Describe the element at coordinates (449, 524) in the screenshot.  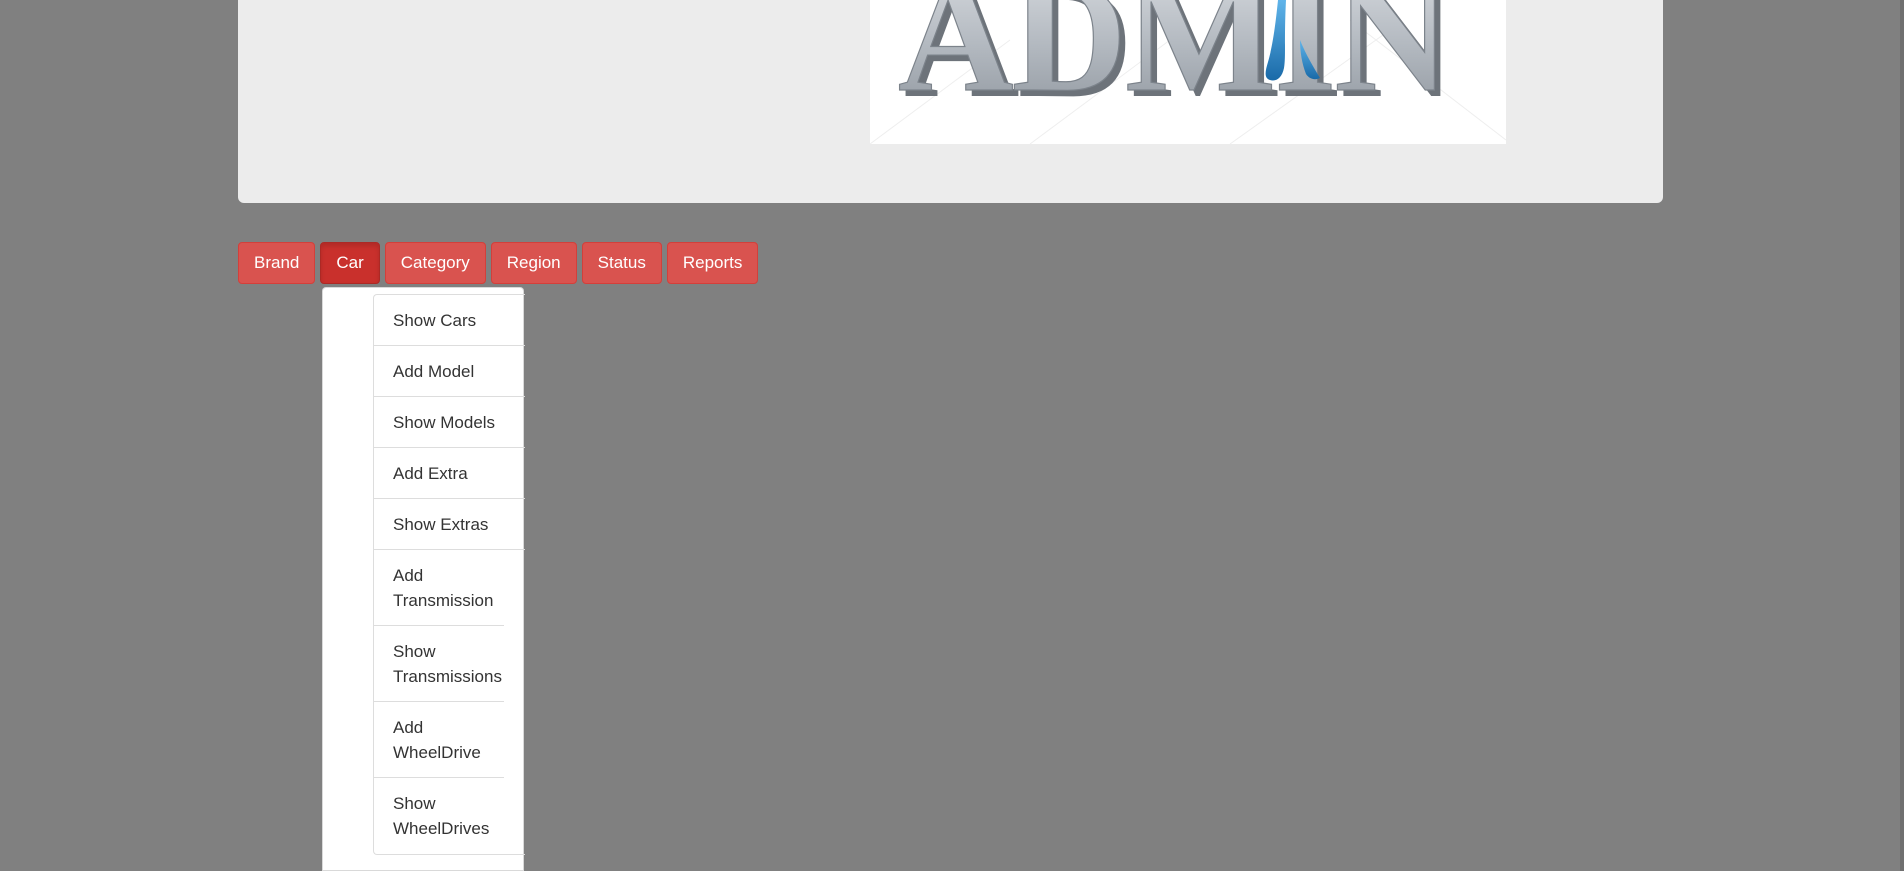
I see `menu-item-show-extras: Show Extras` at that location.